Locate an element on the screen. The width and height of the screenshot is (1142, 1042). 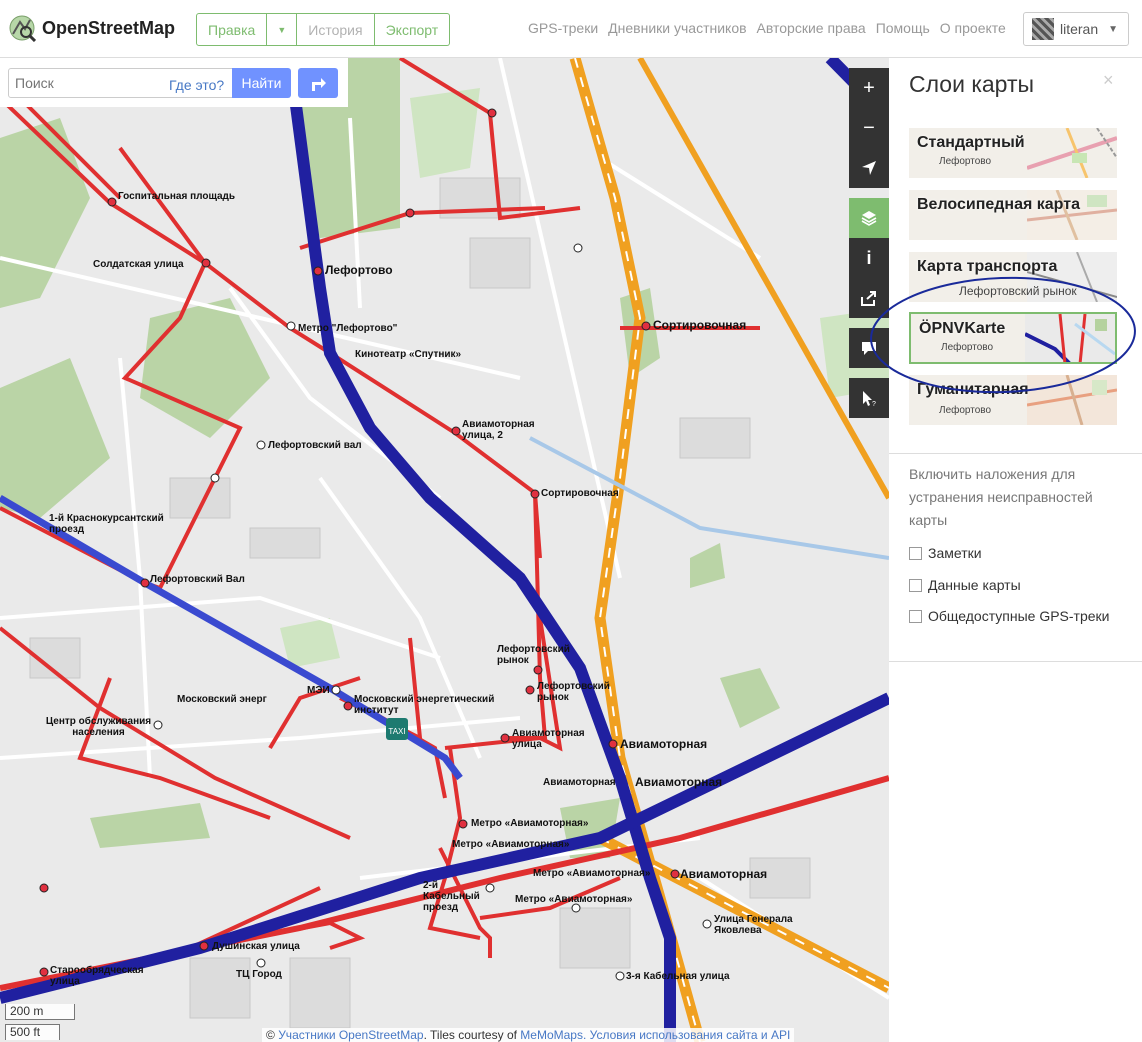
map-label: Лефортовский вал is located at coordinates (315, 445).